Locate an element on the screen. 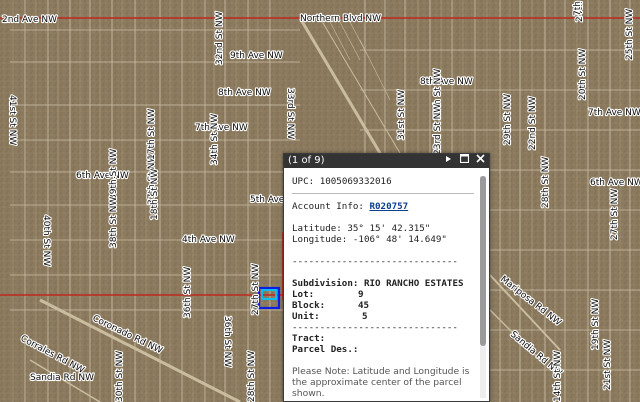 This screenshot has width=640, height=402. scrollbar-thumb is located at coordinates (483, 261).